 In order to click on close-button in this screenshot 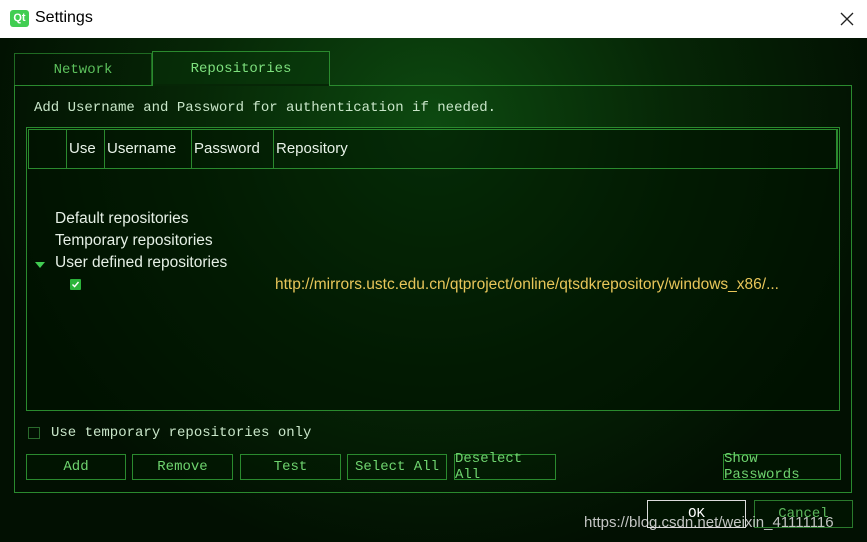, I will do `click(846, 19)`.